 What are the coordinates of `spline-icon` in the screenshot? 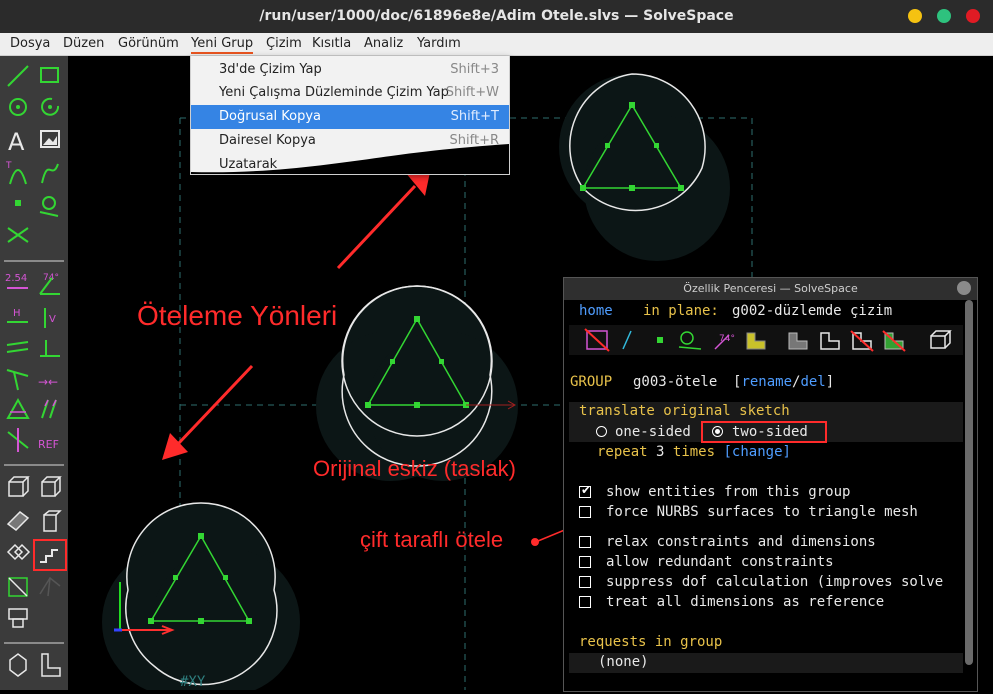 It's located at (50, 173).